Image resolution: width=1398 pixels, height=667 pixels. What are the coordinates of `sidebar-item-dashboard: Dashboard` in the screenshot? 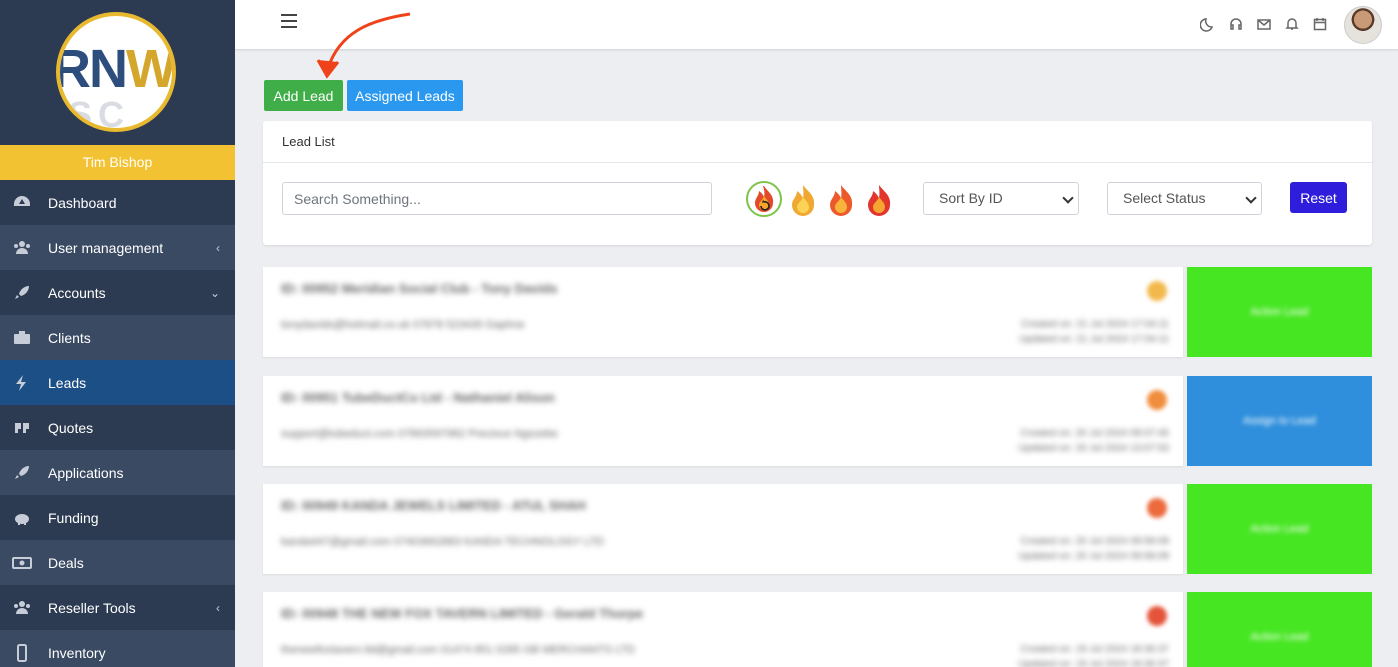 It's located at (117, 202).